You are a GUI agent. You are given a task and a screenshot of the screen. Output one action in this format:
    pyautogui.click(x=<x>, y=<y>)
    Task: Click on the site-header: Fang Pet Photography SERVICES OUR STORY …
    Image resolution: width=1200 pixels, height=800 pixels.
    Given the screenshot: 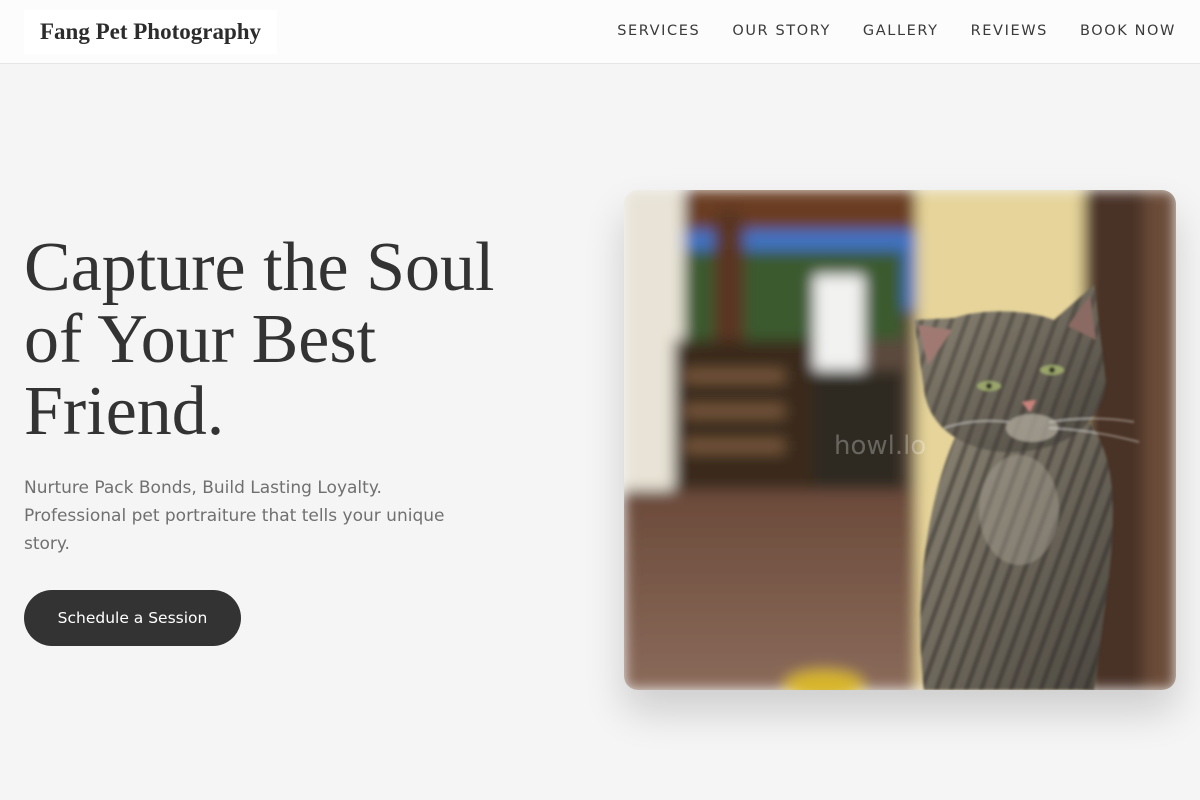 What is the action you would take?
    pyautogui.click(x=600, y=32)
    